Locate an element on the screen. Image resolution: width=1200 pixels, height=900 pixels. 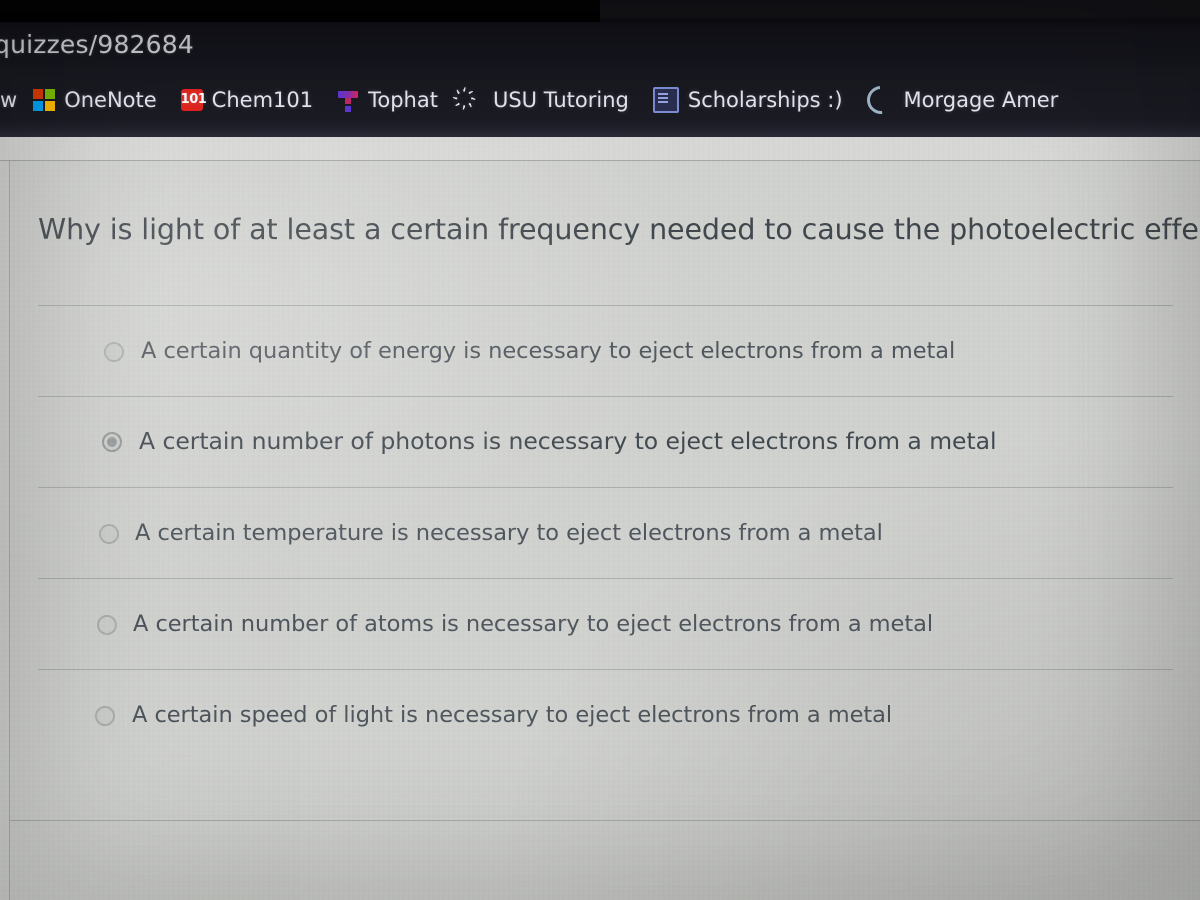
bookmark-item-chem101: 101 Chem101 is located at coordinates (247, 100).